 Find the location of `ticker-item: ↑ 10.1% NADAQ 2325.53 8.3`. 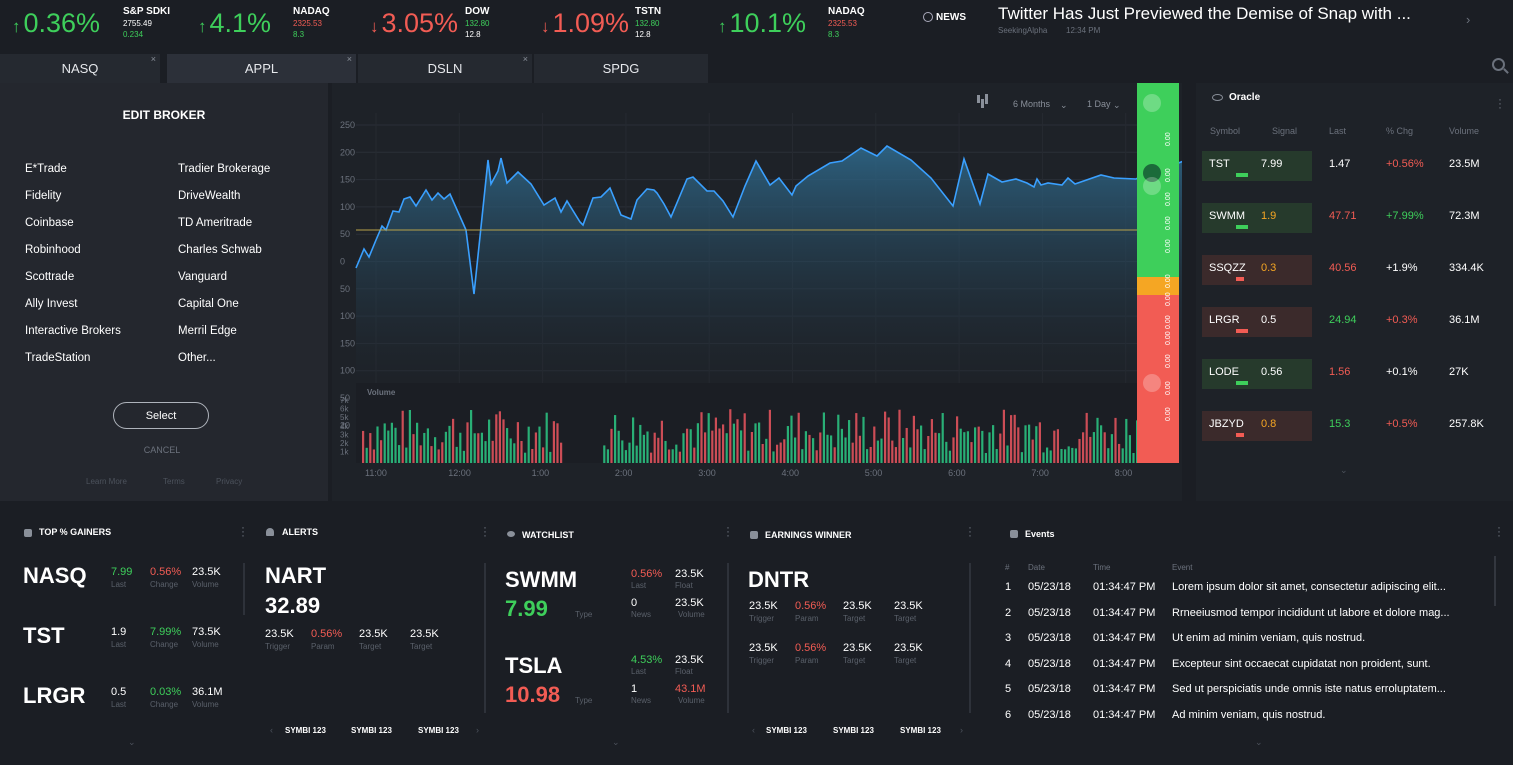

ticker-item: ↑ 10.1% NADAQ 2325.53 8.3 is located at coordinates (818, 24).